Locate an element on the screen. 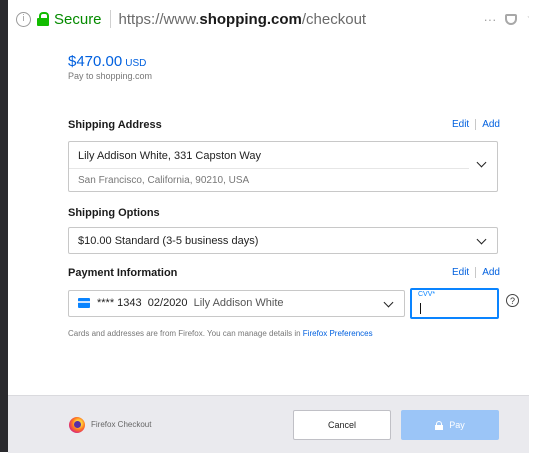 This screenshot has height=453, width=539. address-line-1: Lily Addison White, 331 Capston Way is located at coordinates (170, 156).